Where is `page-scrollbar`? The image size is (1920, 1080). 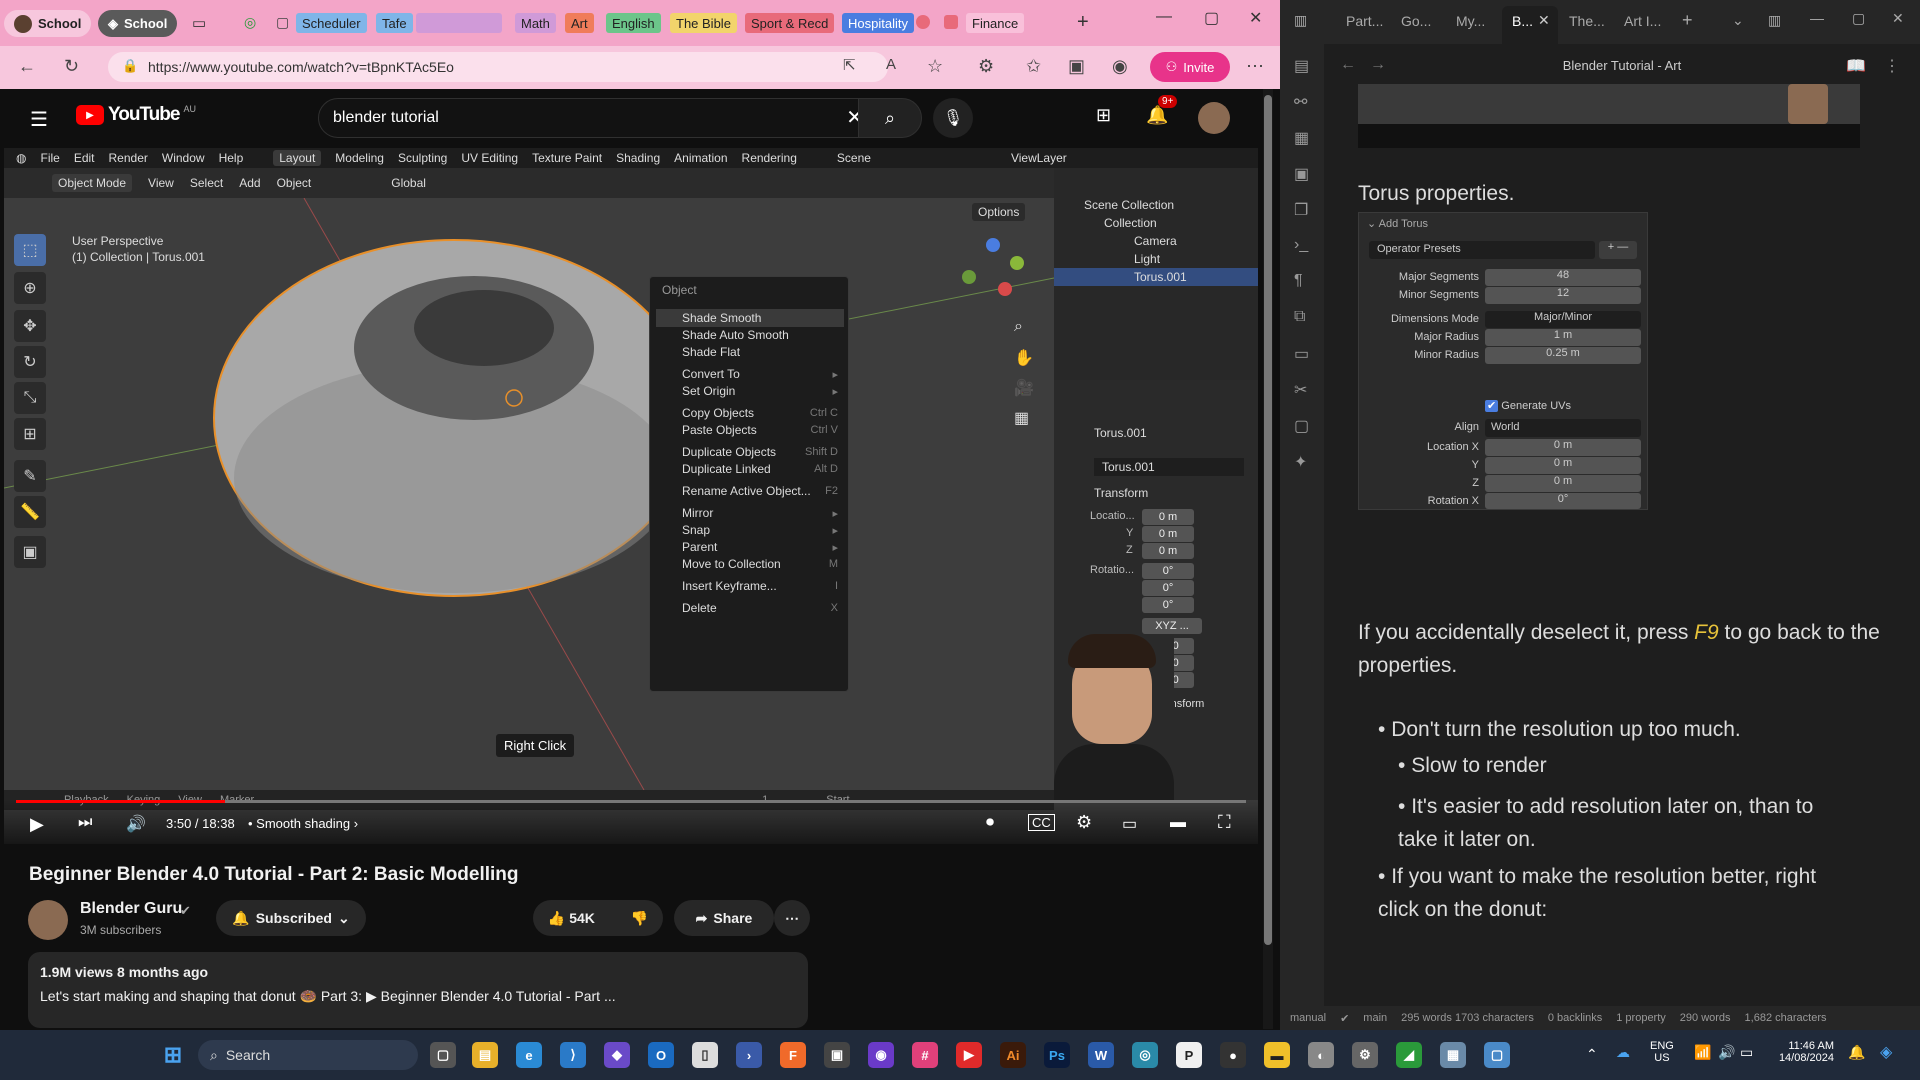
page-scrollbar is located at coordinates (1268, 559).